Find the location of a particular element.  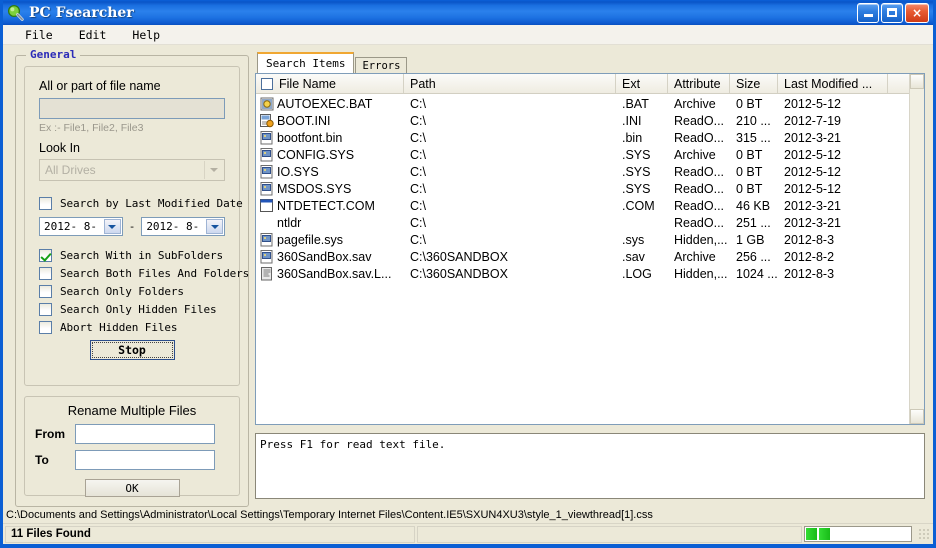

menu-file: File is located at coordinates (39, 35).